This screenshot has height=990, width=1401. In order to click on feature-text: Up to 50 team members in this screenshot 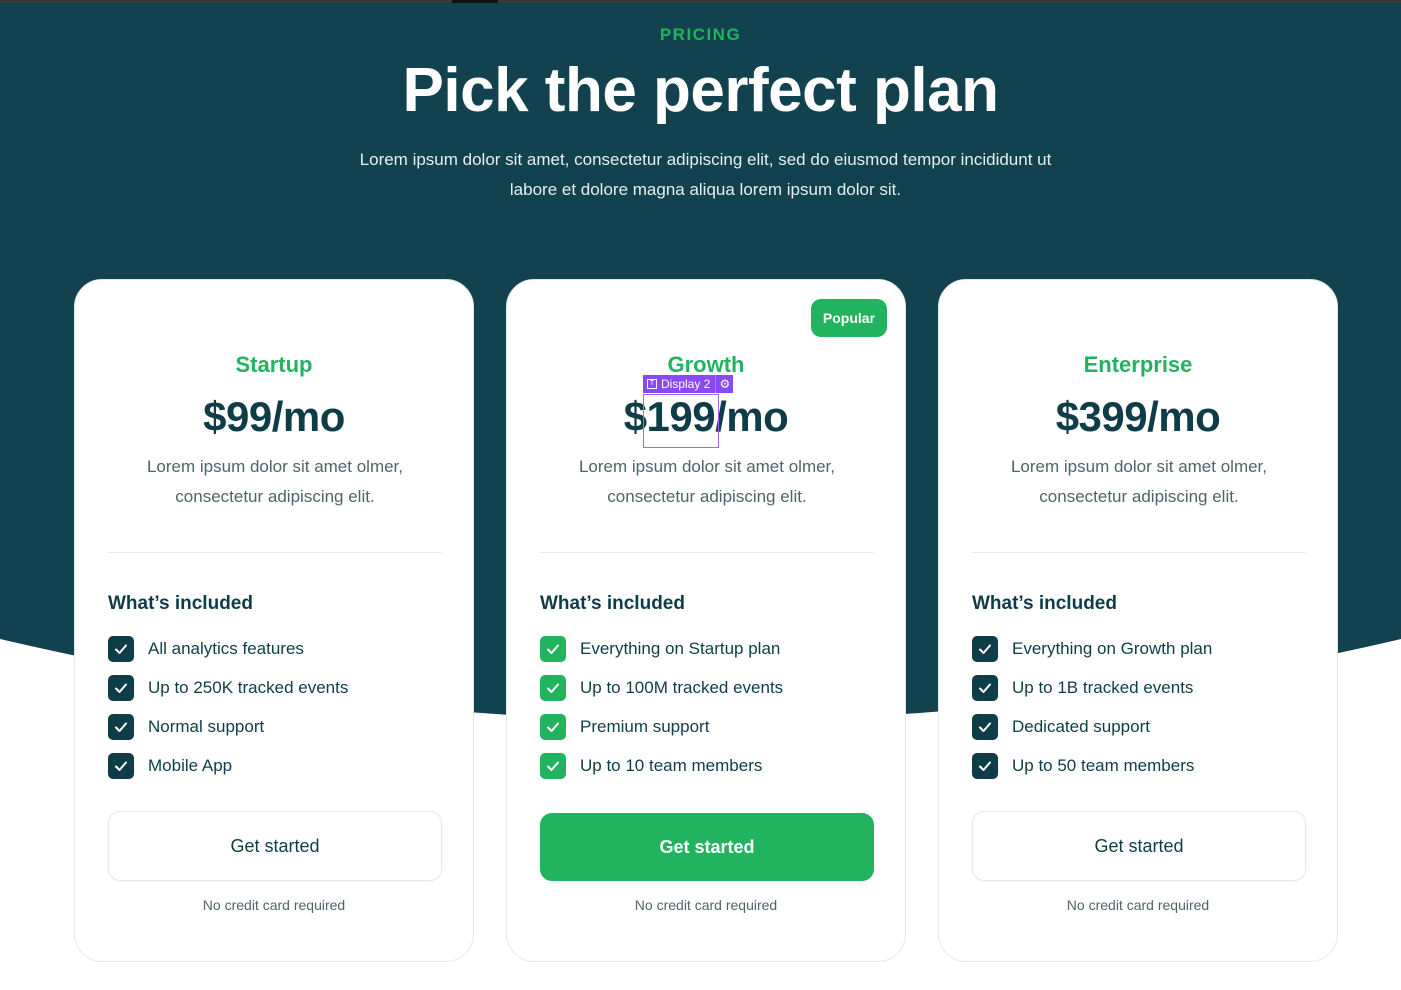, I will do `click(1103, 765)`.